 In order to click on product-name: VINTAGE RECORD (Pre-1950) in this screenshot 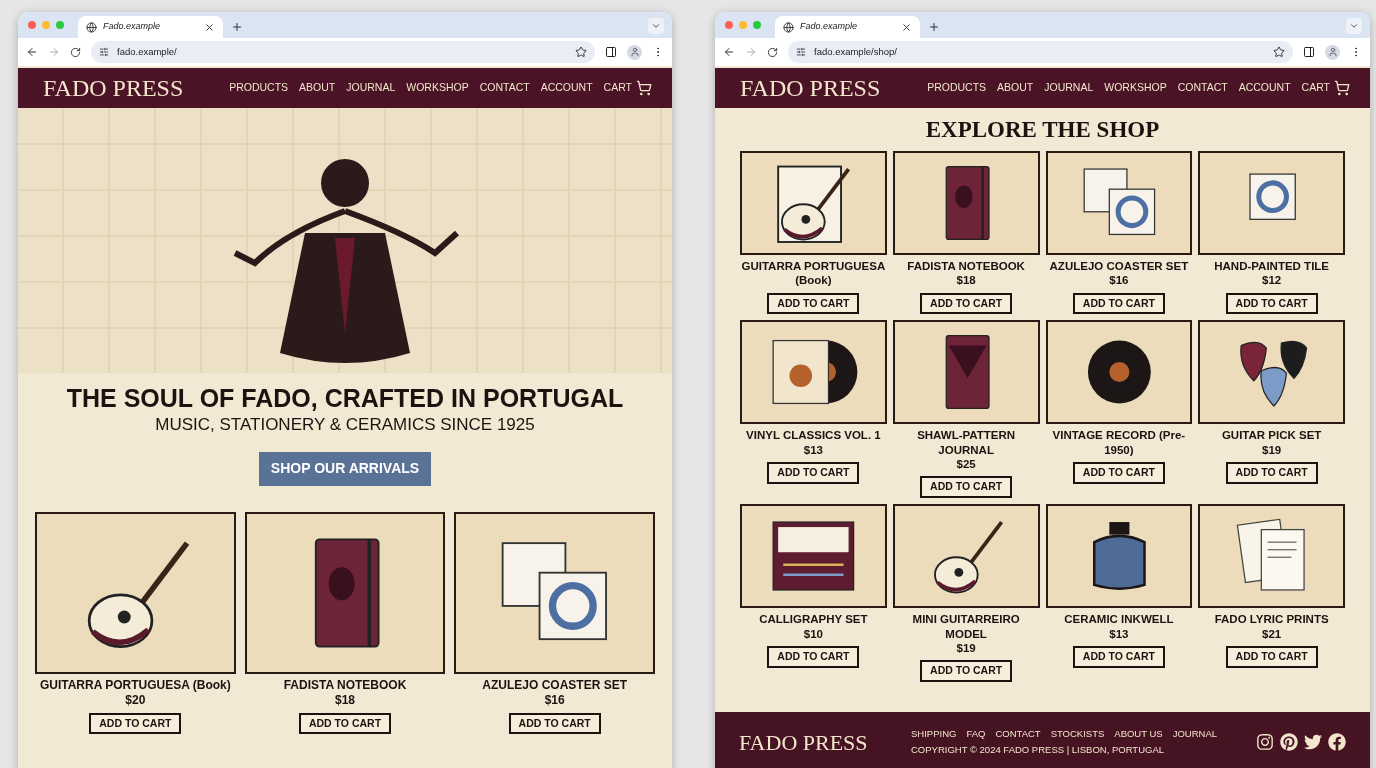, I will do `click(1119, 442)`.